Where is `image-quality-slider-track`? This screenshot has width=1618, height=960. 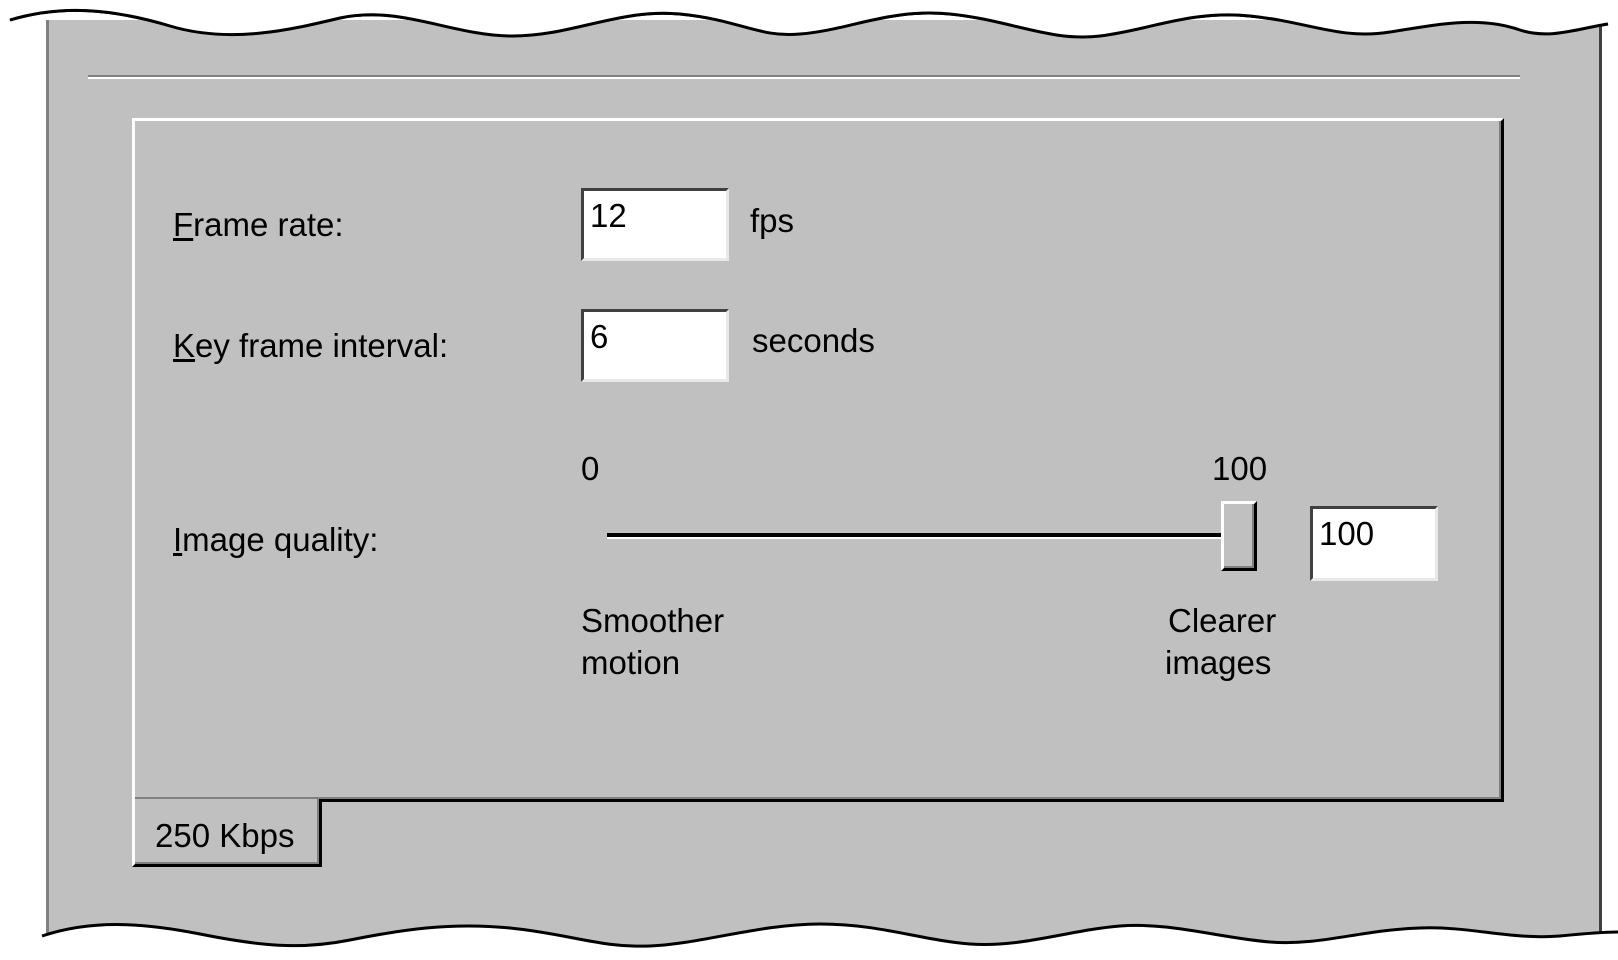
image-quality-slider-track is located at coordinates (923, 536).